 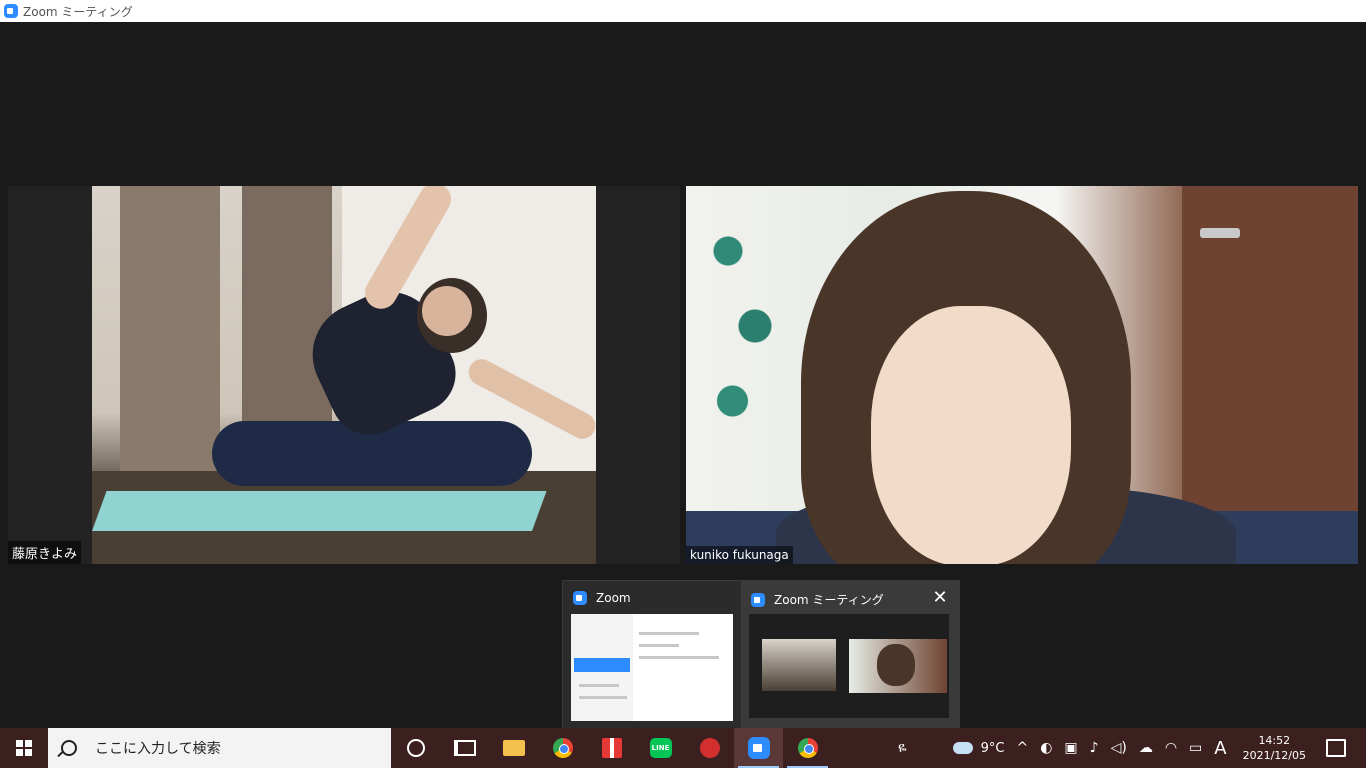 I want to click on start-button, so click(x=24, y=748).